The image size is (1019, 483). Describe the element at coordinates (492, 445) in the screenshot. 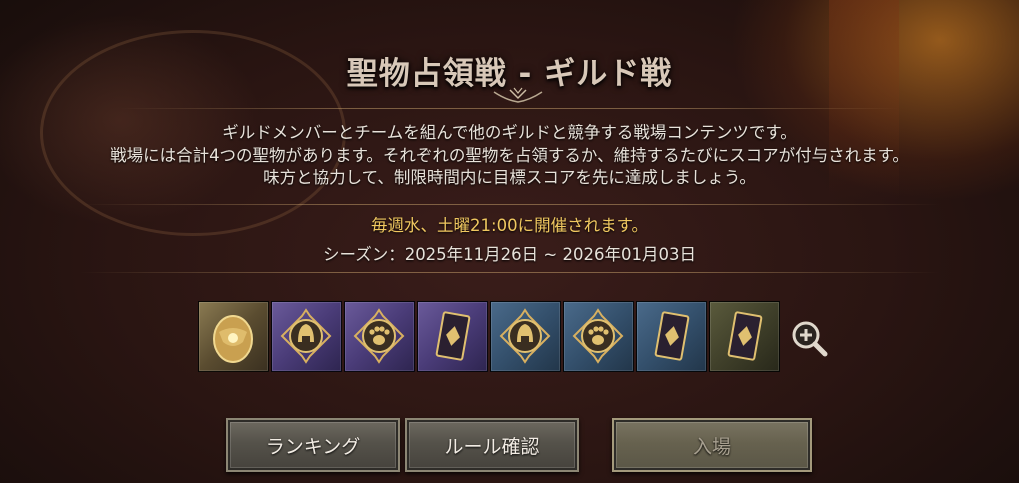

I see `rules-button: ルール確認` at that location.